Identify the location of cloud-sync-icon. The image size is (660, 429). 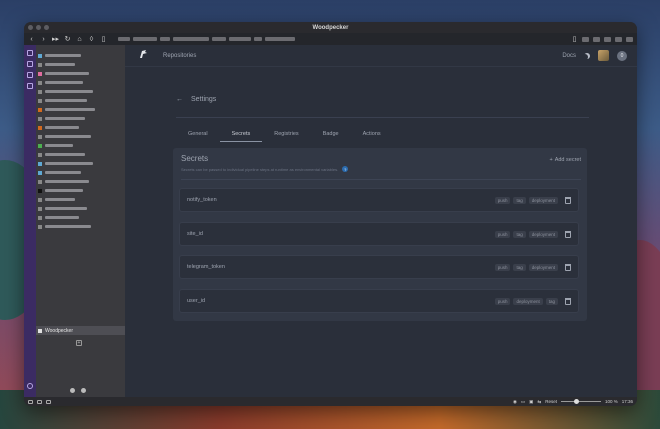
(48, 401).